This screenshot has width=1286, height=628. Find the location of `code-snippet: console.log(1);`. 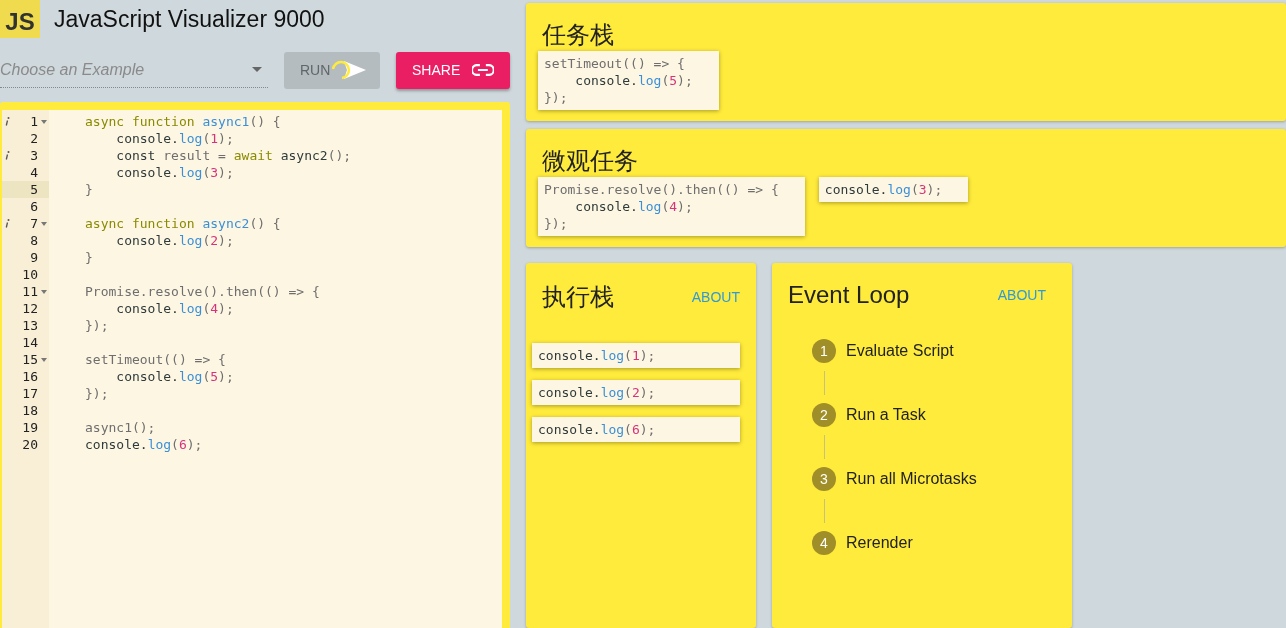

code-snippet: console.log(1); is located at coordinates (636, 355).